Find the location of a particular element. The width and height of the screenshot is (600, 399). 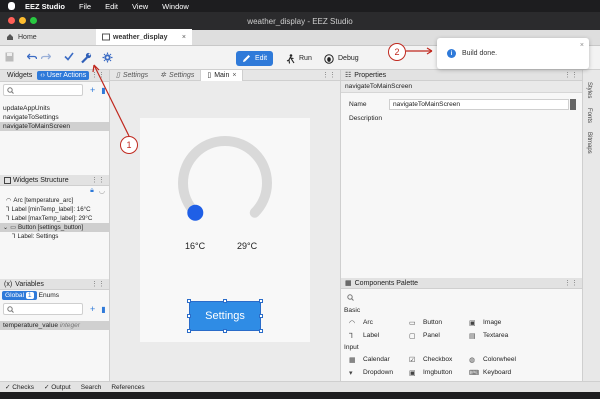

palette-item-colorwheel: ◍ Colorwheel is located at coordinates (499, 359).